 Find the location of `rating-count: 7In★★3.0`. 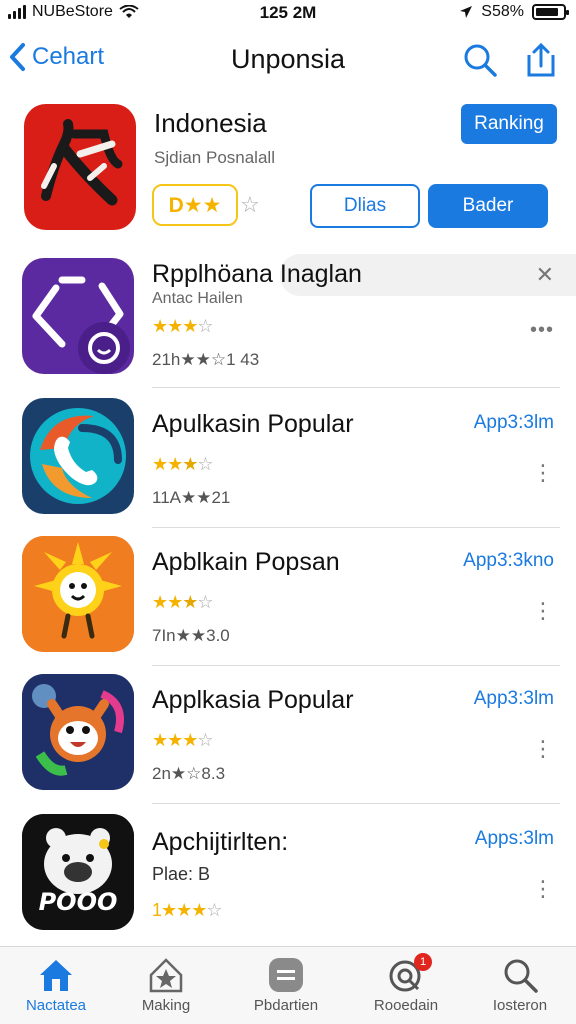

rating-count: 7In★★3.0 is located at coordinates (191, 635).